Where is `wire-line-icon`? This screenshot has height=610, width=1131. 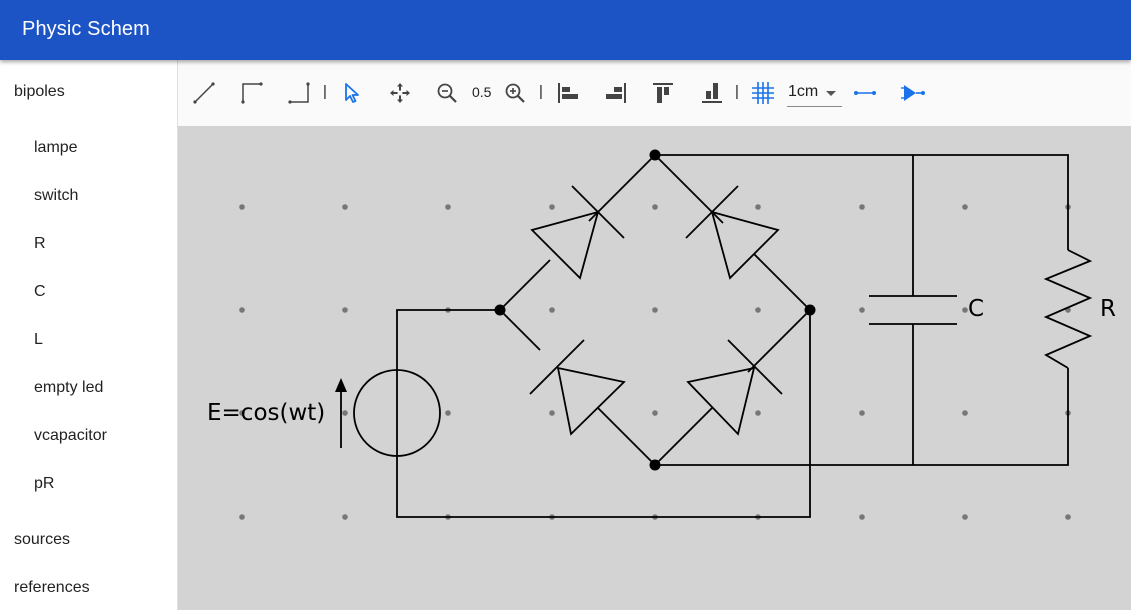 wire-line-icon is located at coordinates (204, 93).